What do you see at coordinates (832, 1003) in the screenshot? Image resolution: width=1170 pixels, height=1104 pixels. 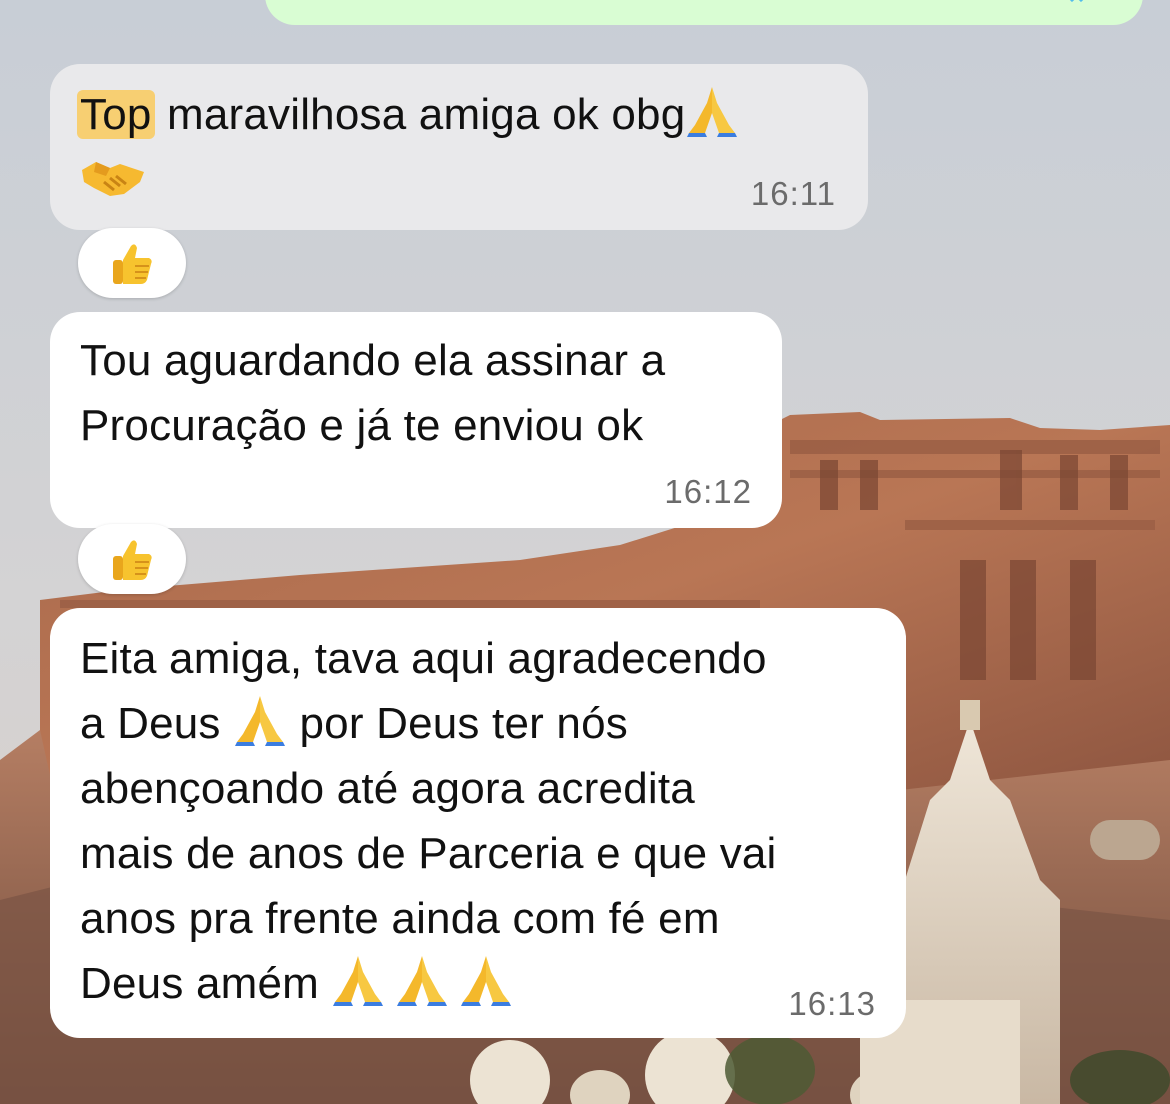 I see `message-timestamp: 16:13` at bounding box center [832, 1003].